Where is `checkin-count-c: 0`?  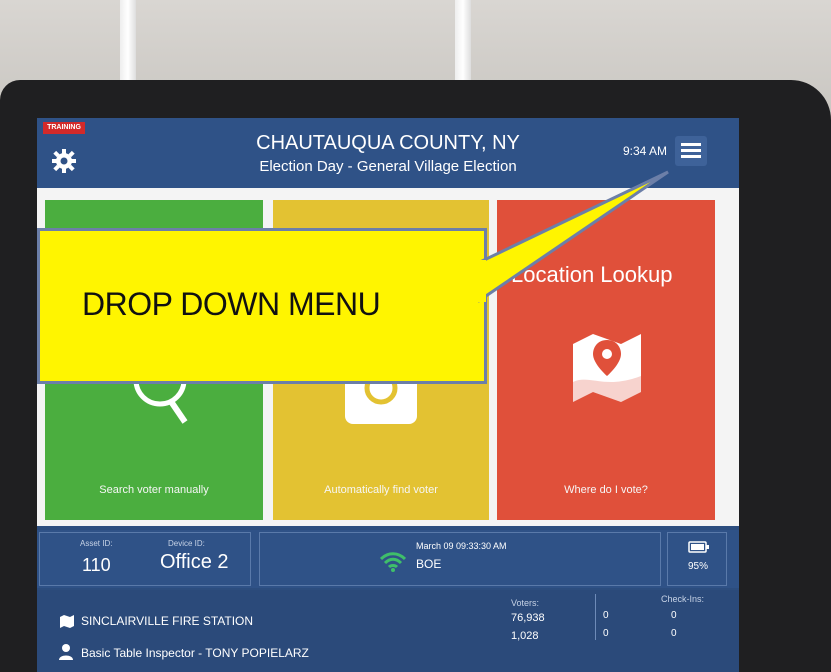
checkin-count-c: 0 is located at coordinates (606, 633).